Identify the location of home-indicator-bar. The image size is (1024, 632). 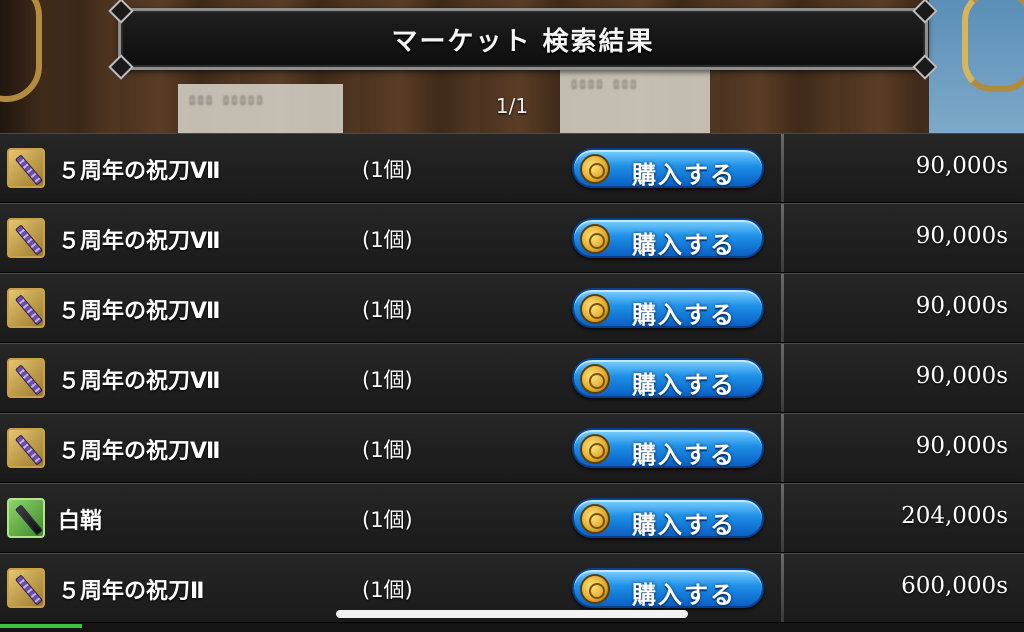
(512, 614).